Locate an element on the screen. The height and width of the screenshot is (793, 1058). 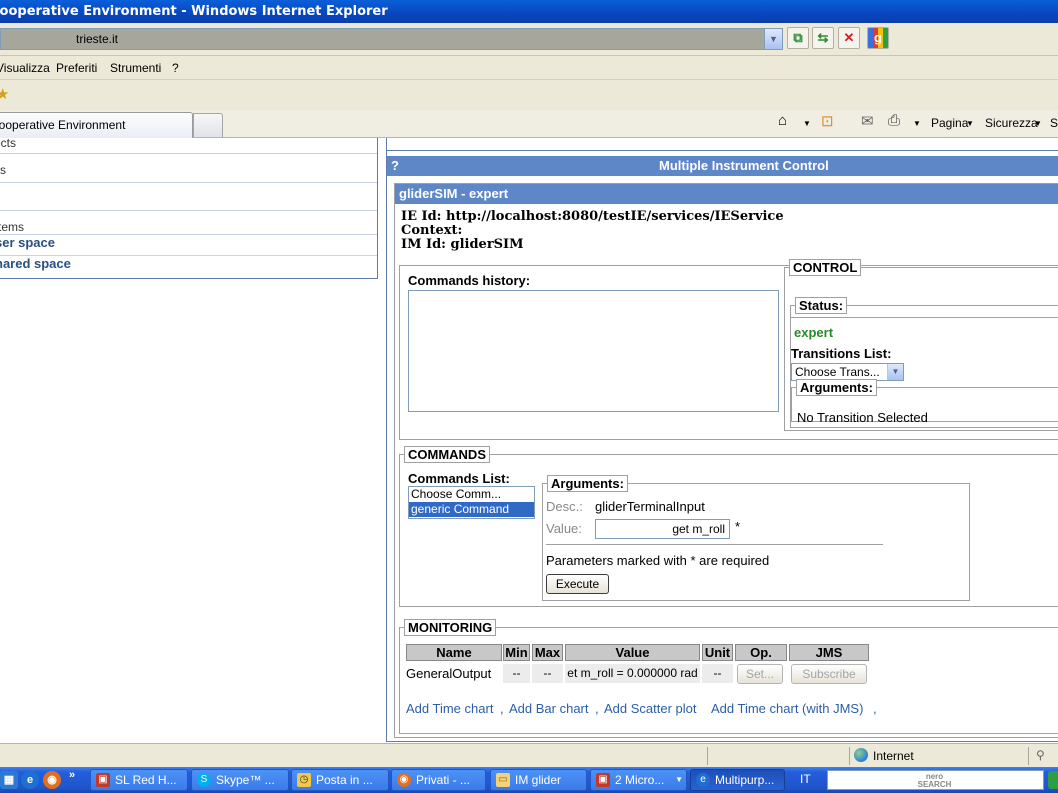
shared-space-link: hared space is located at coordinates (35, 263).